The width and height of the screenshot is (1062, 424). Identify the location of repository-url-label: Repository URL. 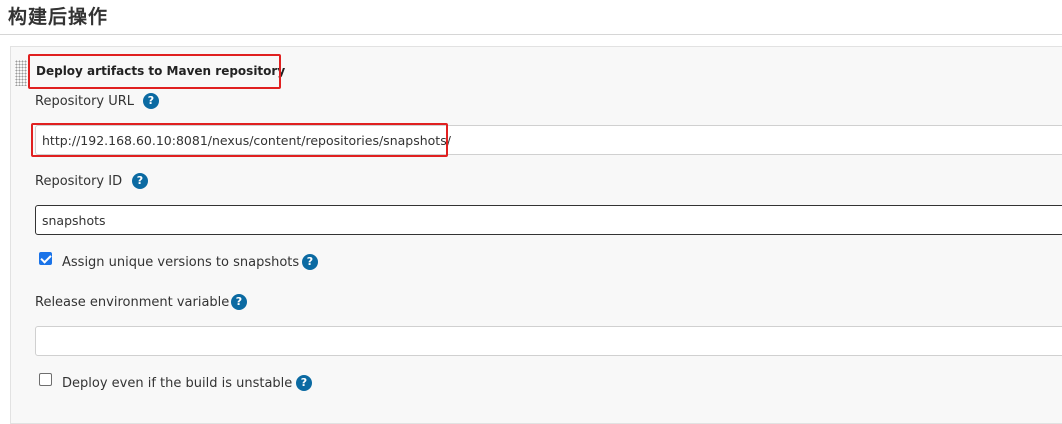
(85, 101).